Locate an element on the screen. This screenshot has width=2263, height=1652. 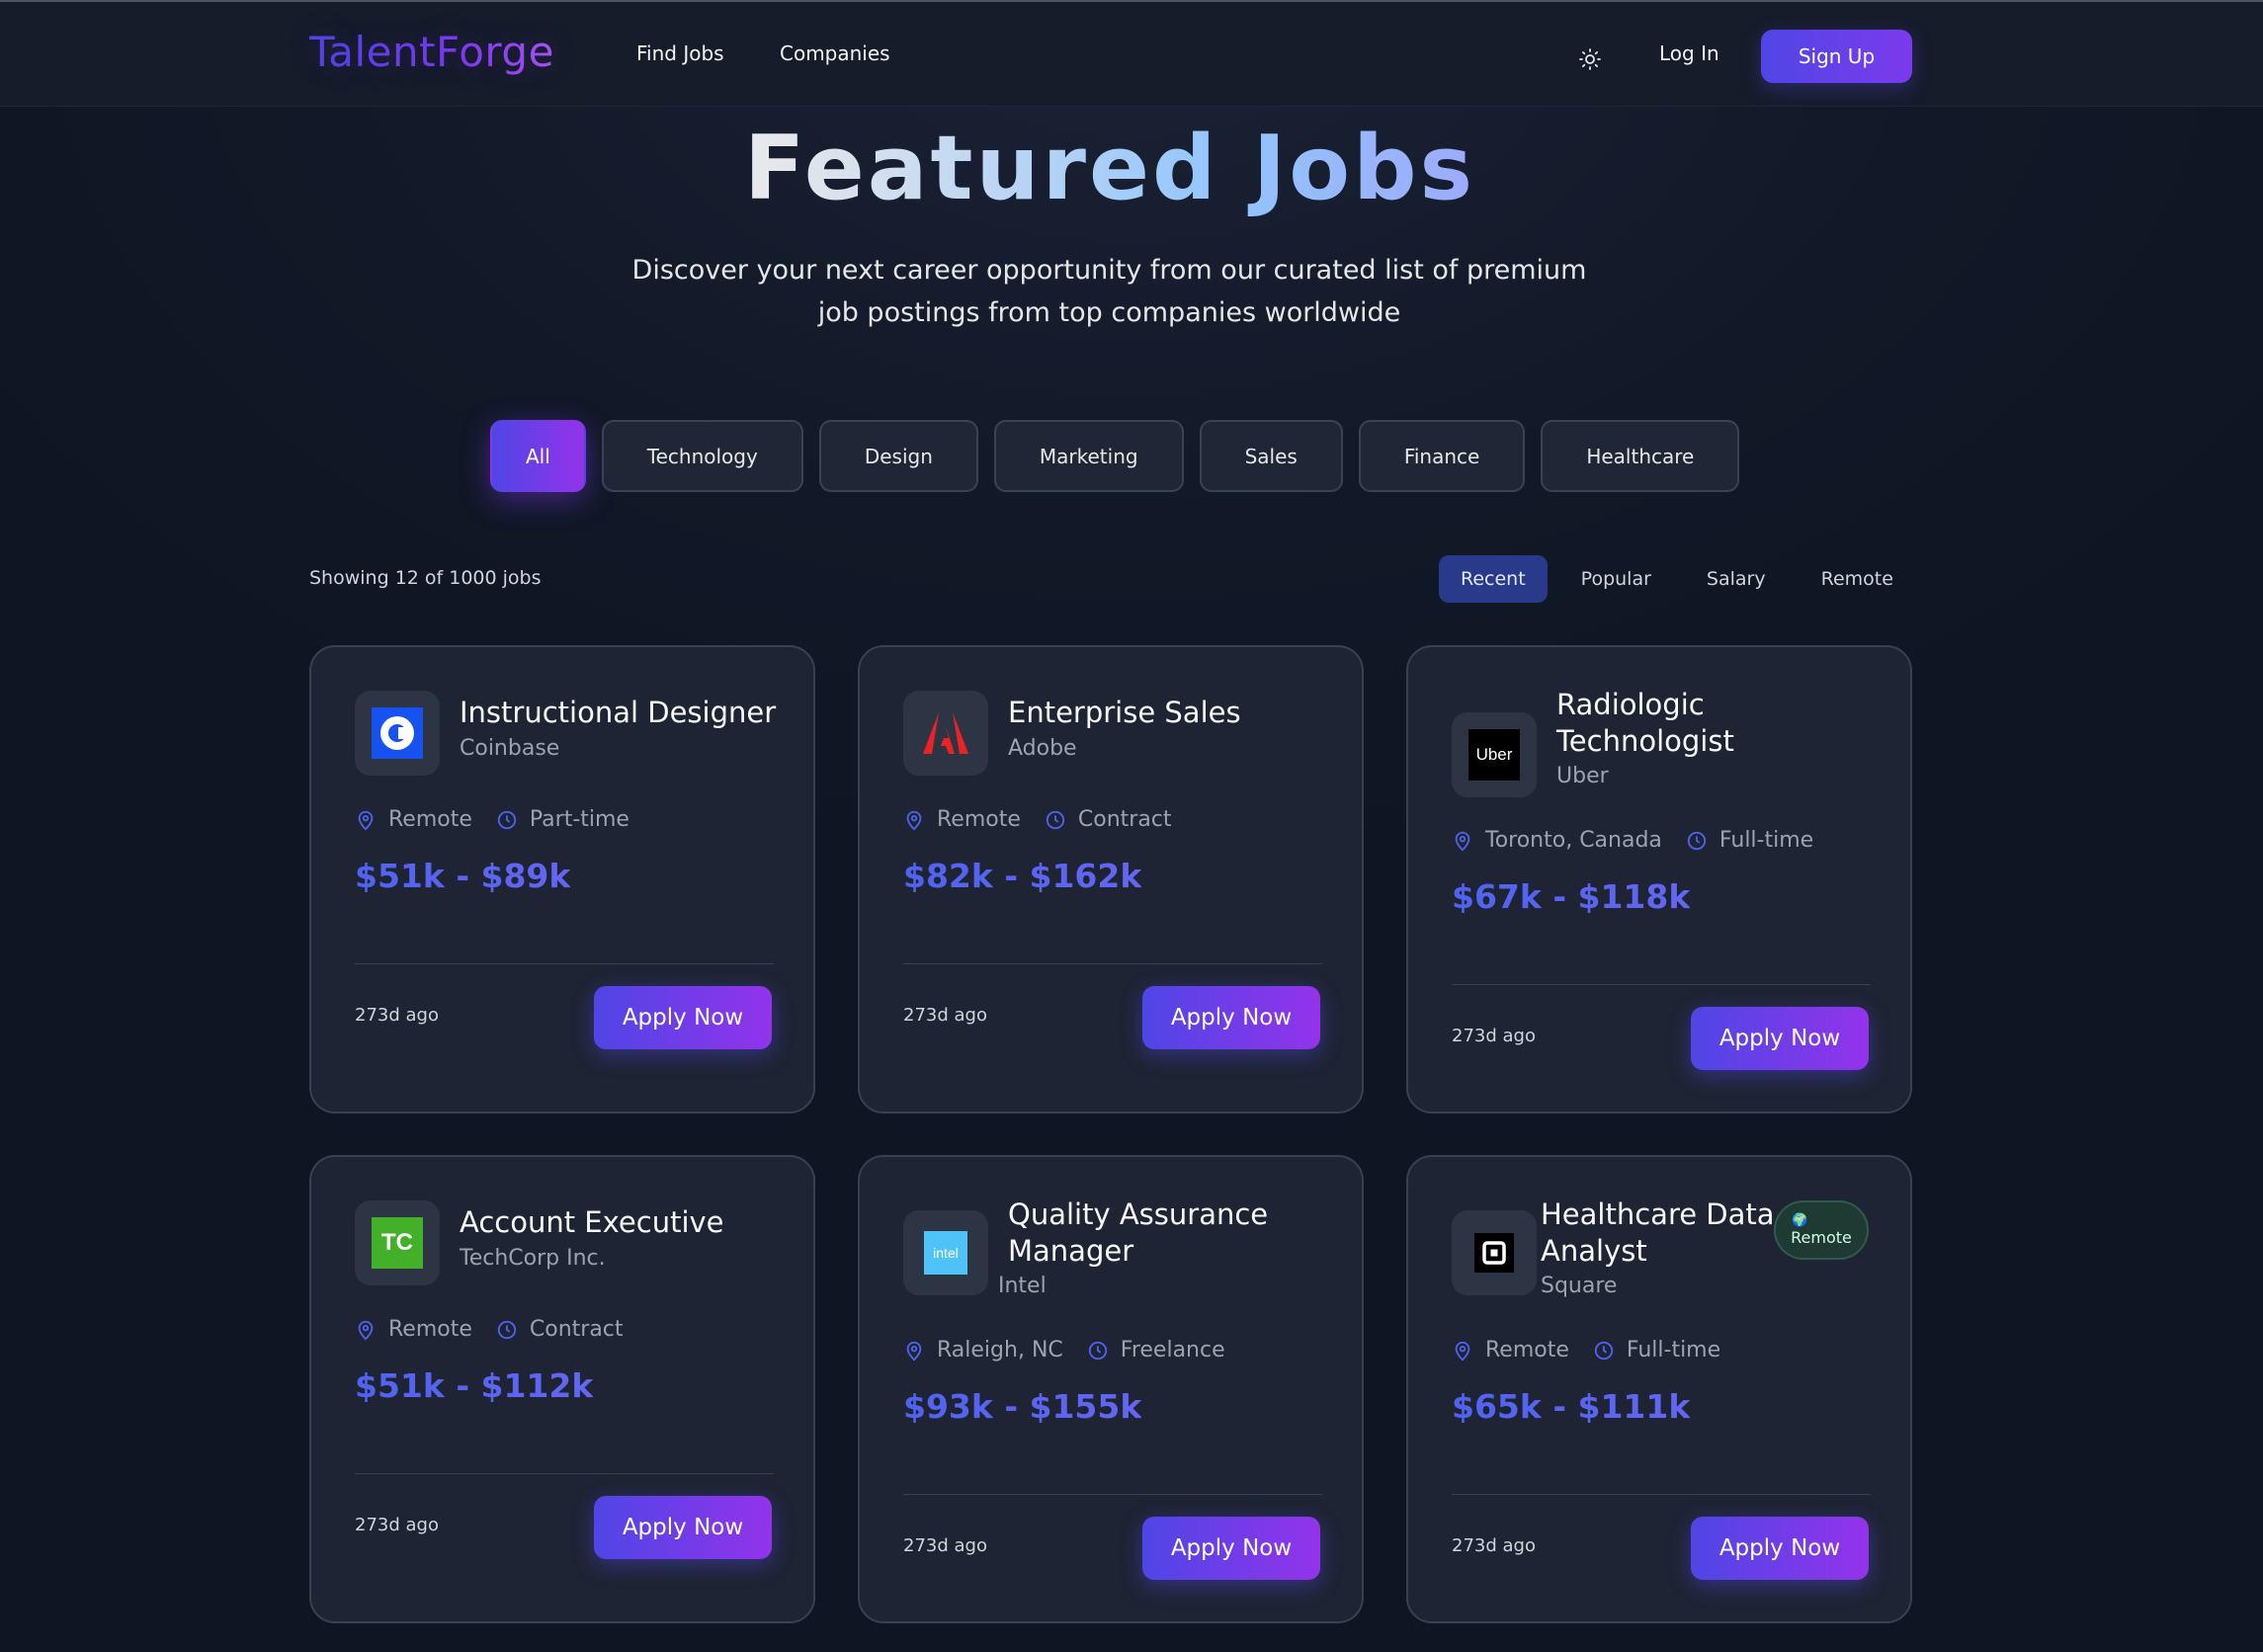
remote-badge: 🌍 Remote is located at coordinates (1822, 1230).